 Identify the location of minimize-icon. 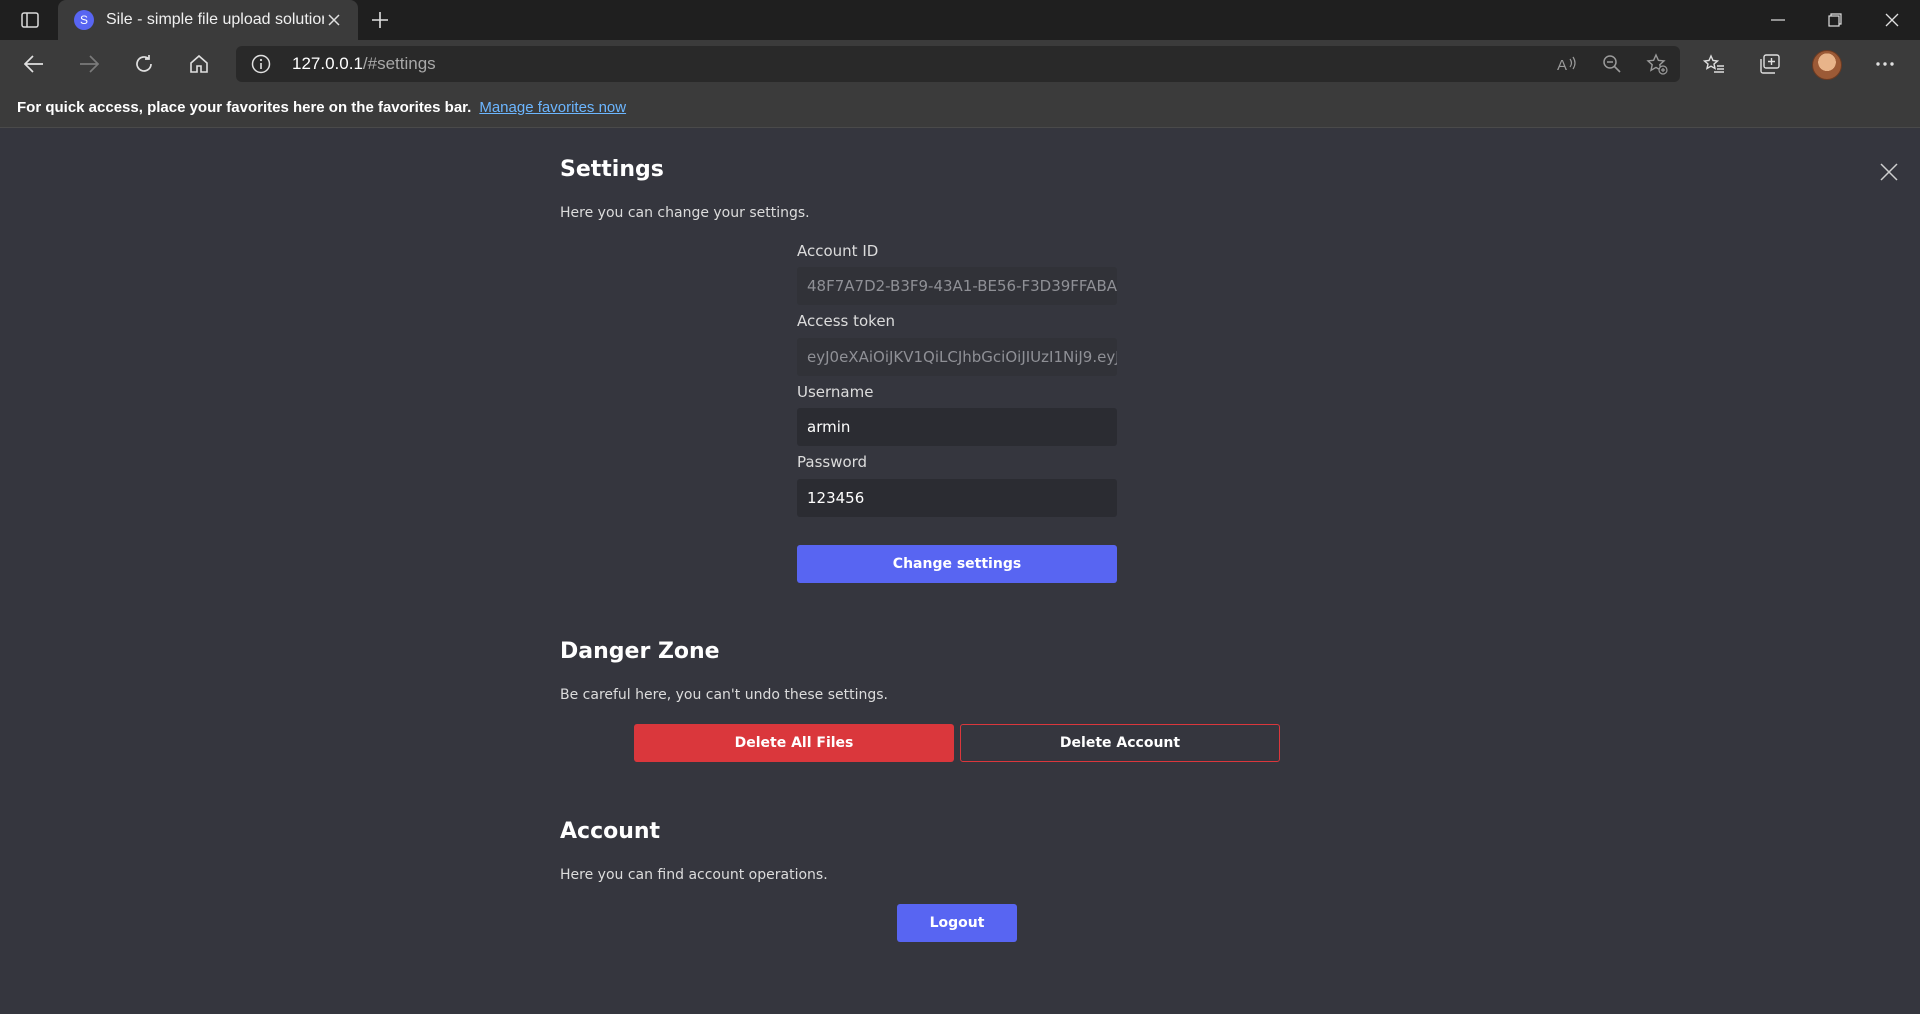
(1777, 20).